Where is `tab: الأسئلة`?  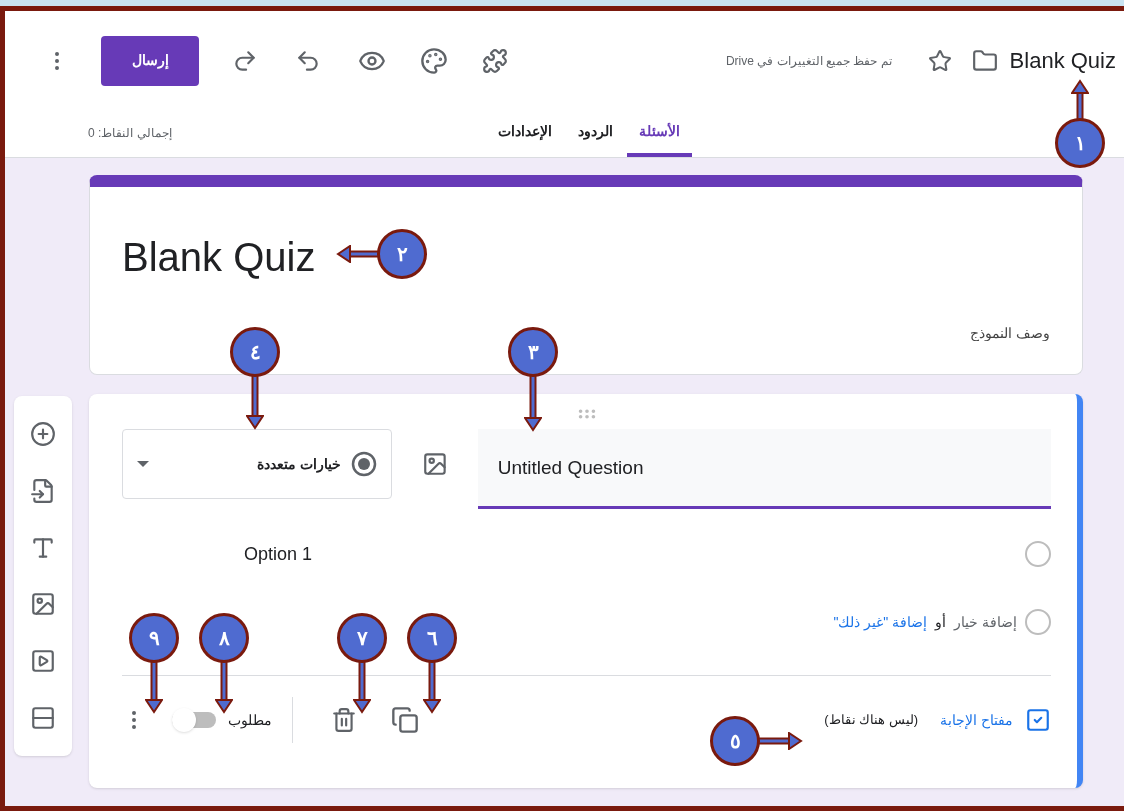 tab: الأسئلة is located at coordinates (659, 133).